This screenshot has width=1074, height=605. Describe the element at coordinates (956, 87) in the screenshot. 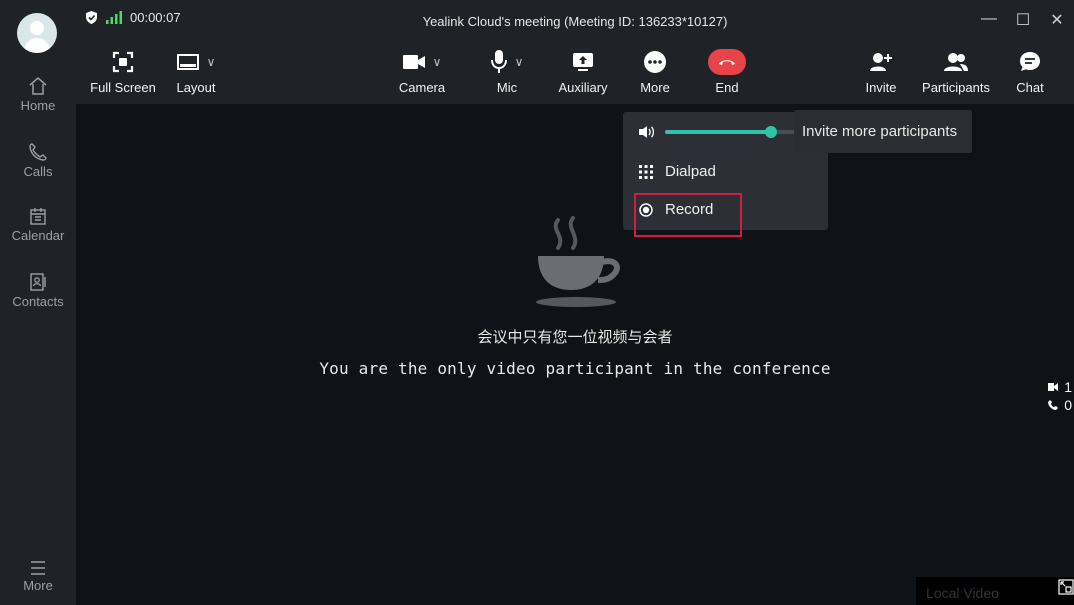

I see `participants-label: Participants` at that location.